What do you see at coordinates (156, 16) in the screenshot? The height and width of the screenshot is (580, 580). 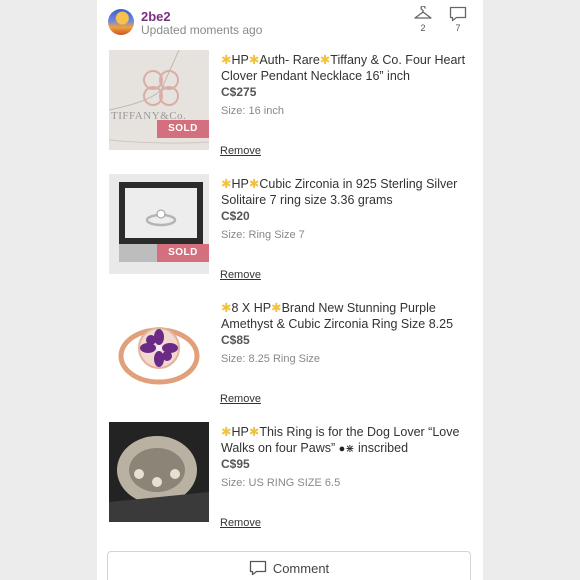 I see `username: 2be2` at bounding box center [156, 16].